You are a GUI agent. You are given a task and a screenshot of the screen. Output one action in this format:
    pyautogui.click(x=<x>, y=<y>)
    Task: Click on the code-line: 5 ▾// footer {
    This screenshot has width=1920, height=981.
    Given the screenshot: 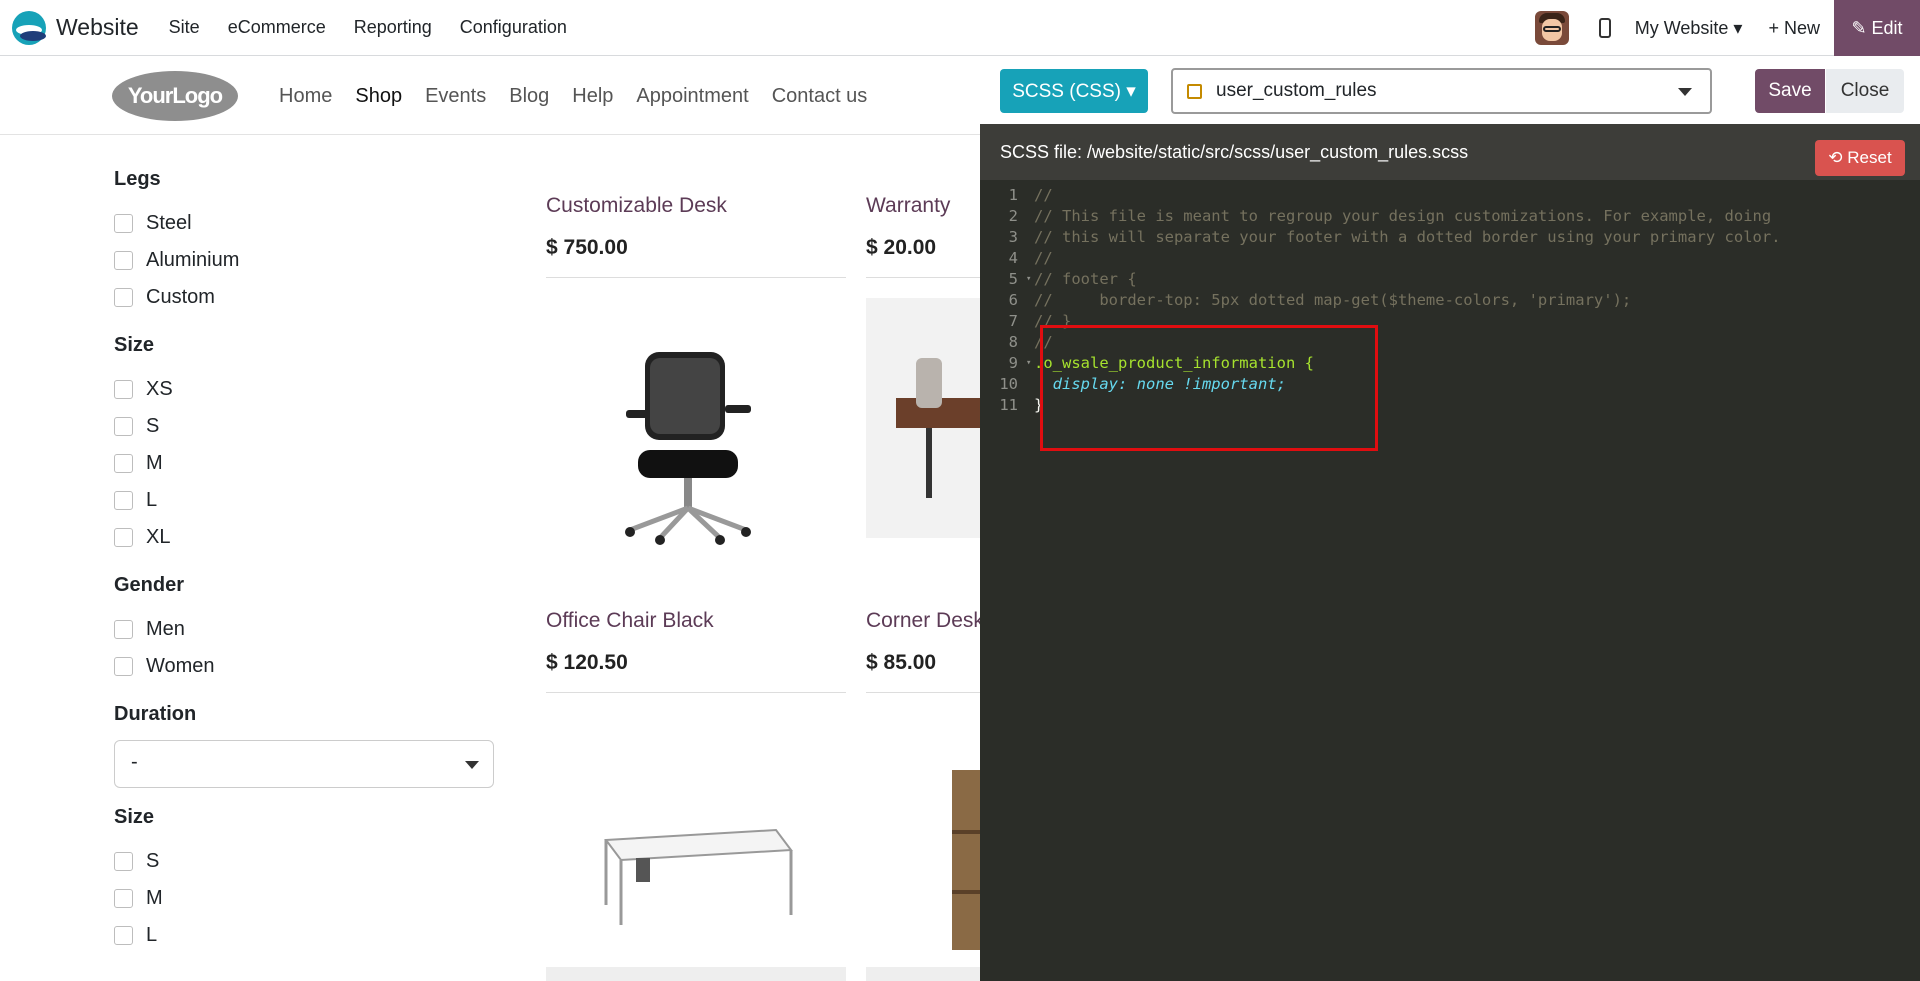 What is the action you would take?
    pyautogui.click(x=1072, y=279)
    